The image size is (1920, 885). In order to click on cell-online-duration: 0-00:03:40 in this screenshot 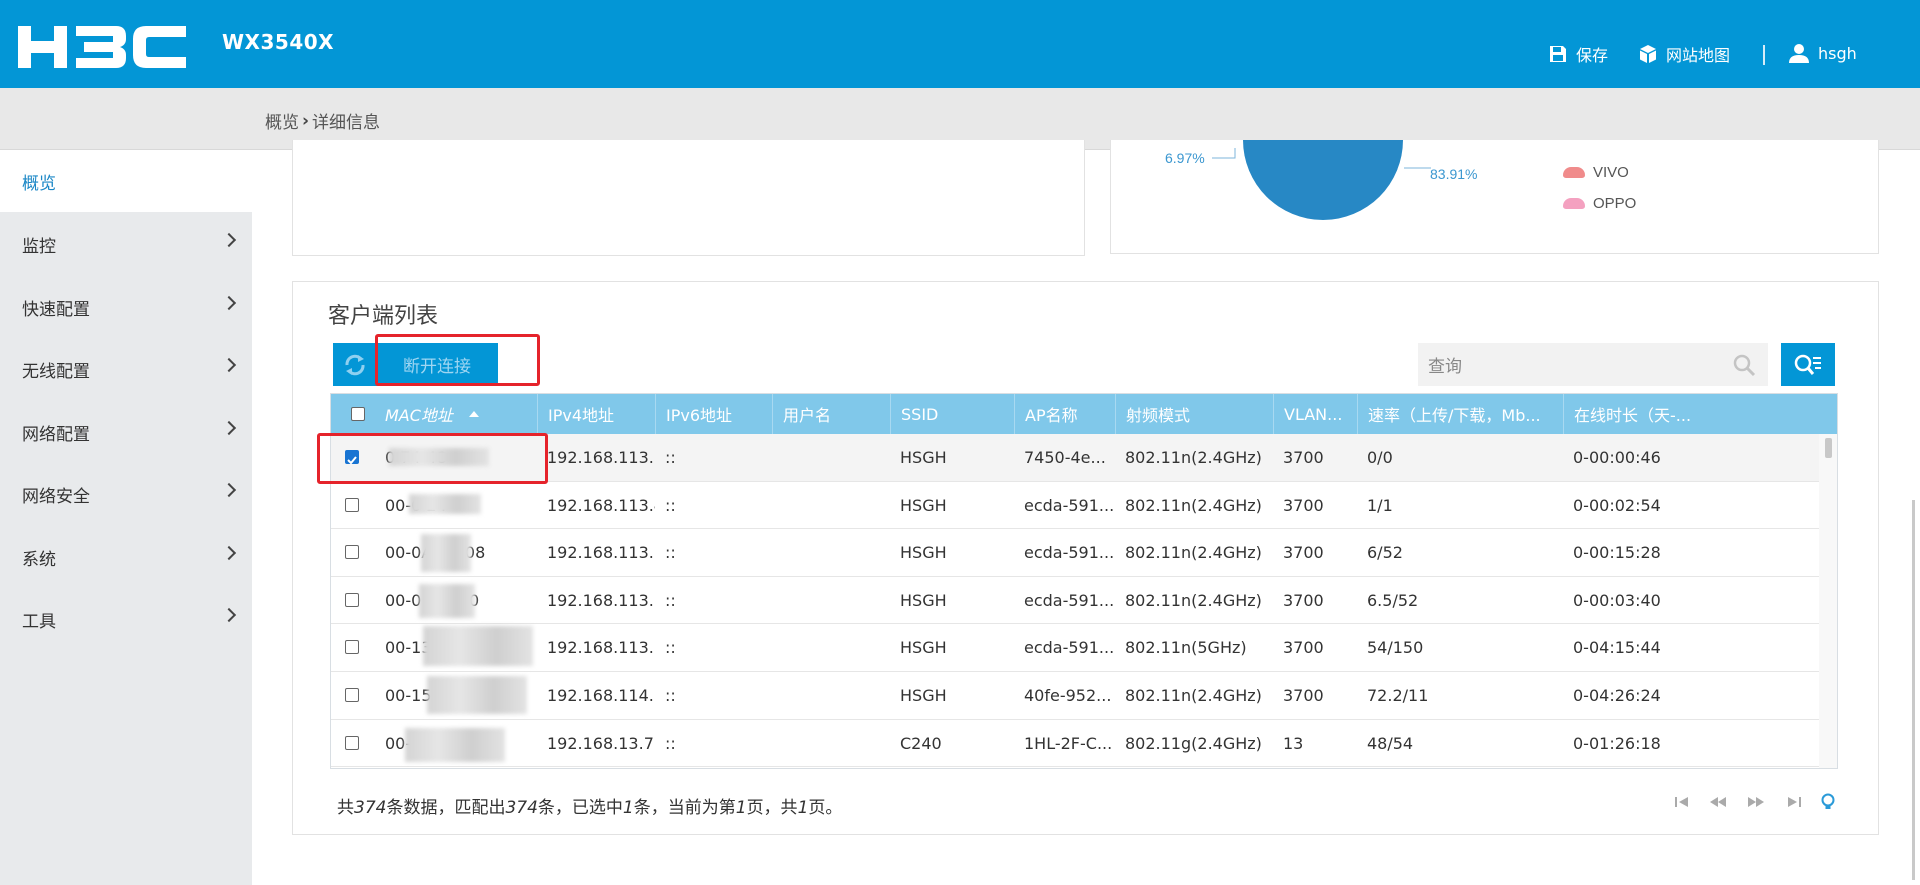, I will do `click(1617, 600)`.